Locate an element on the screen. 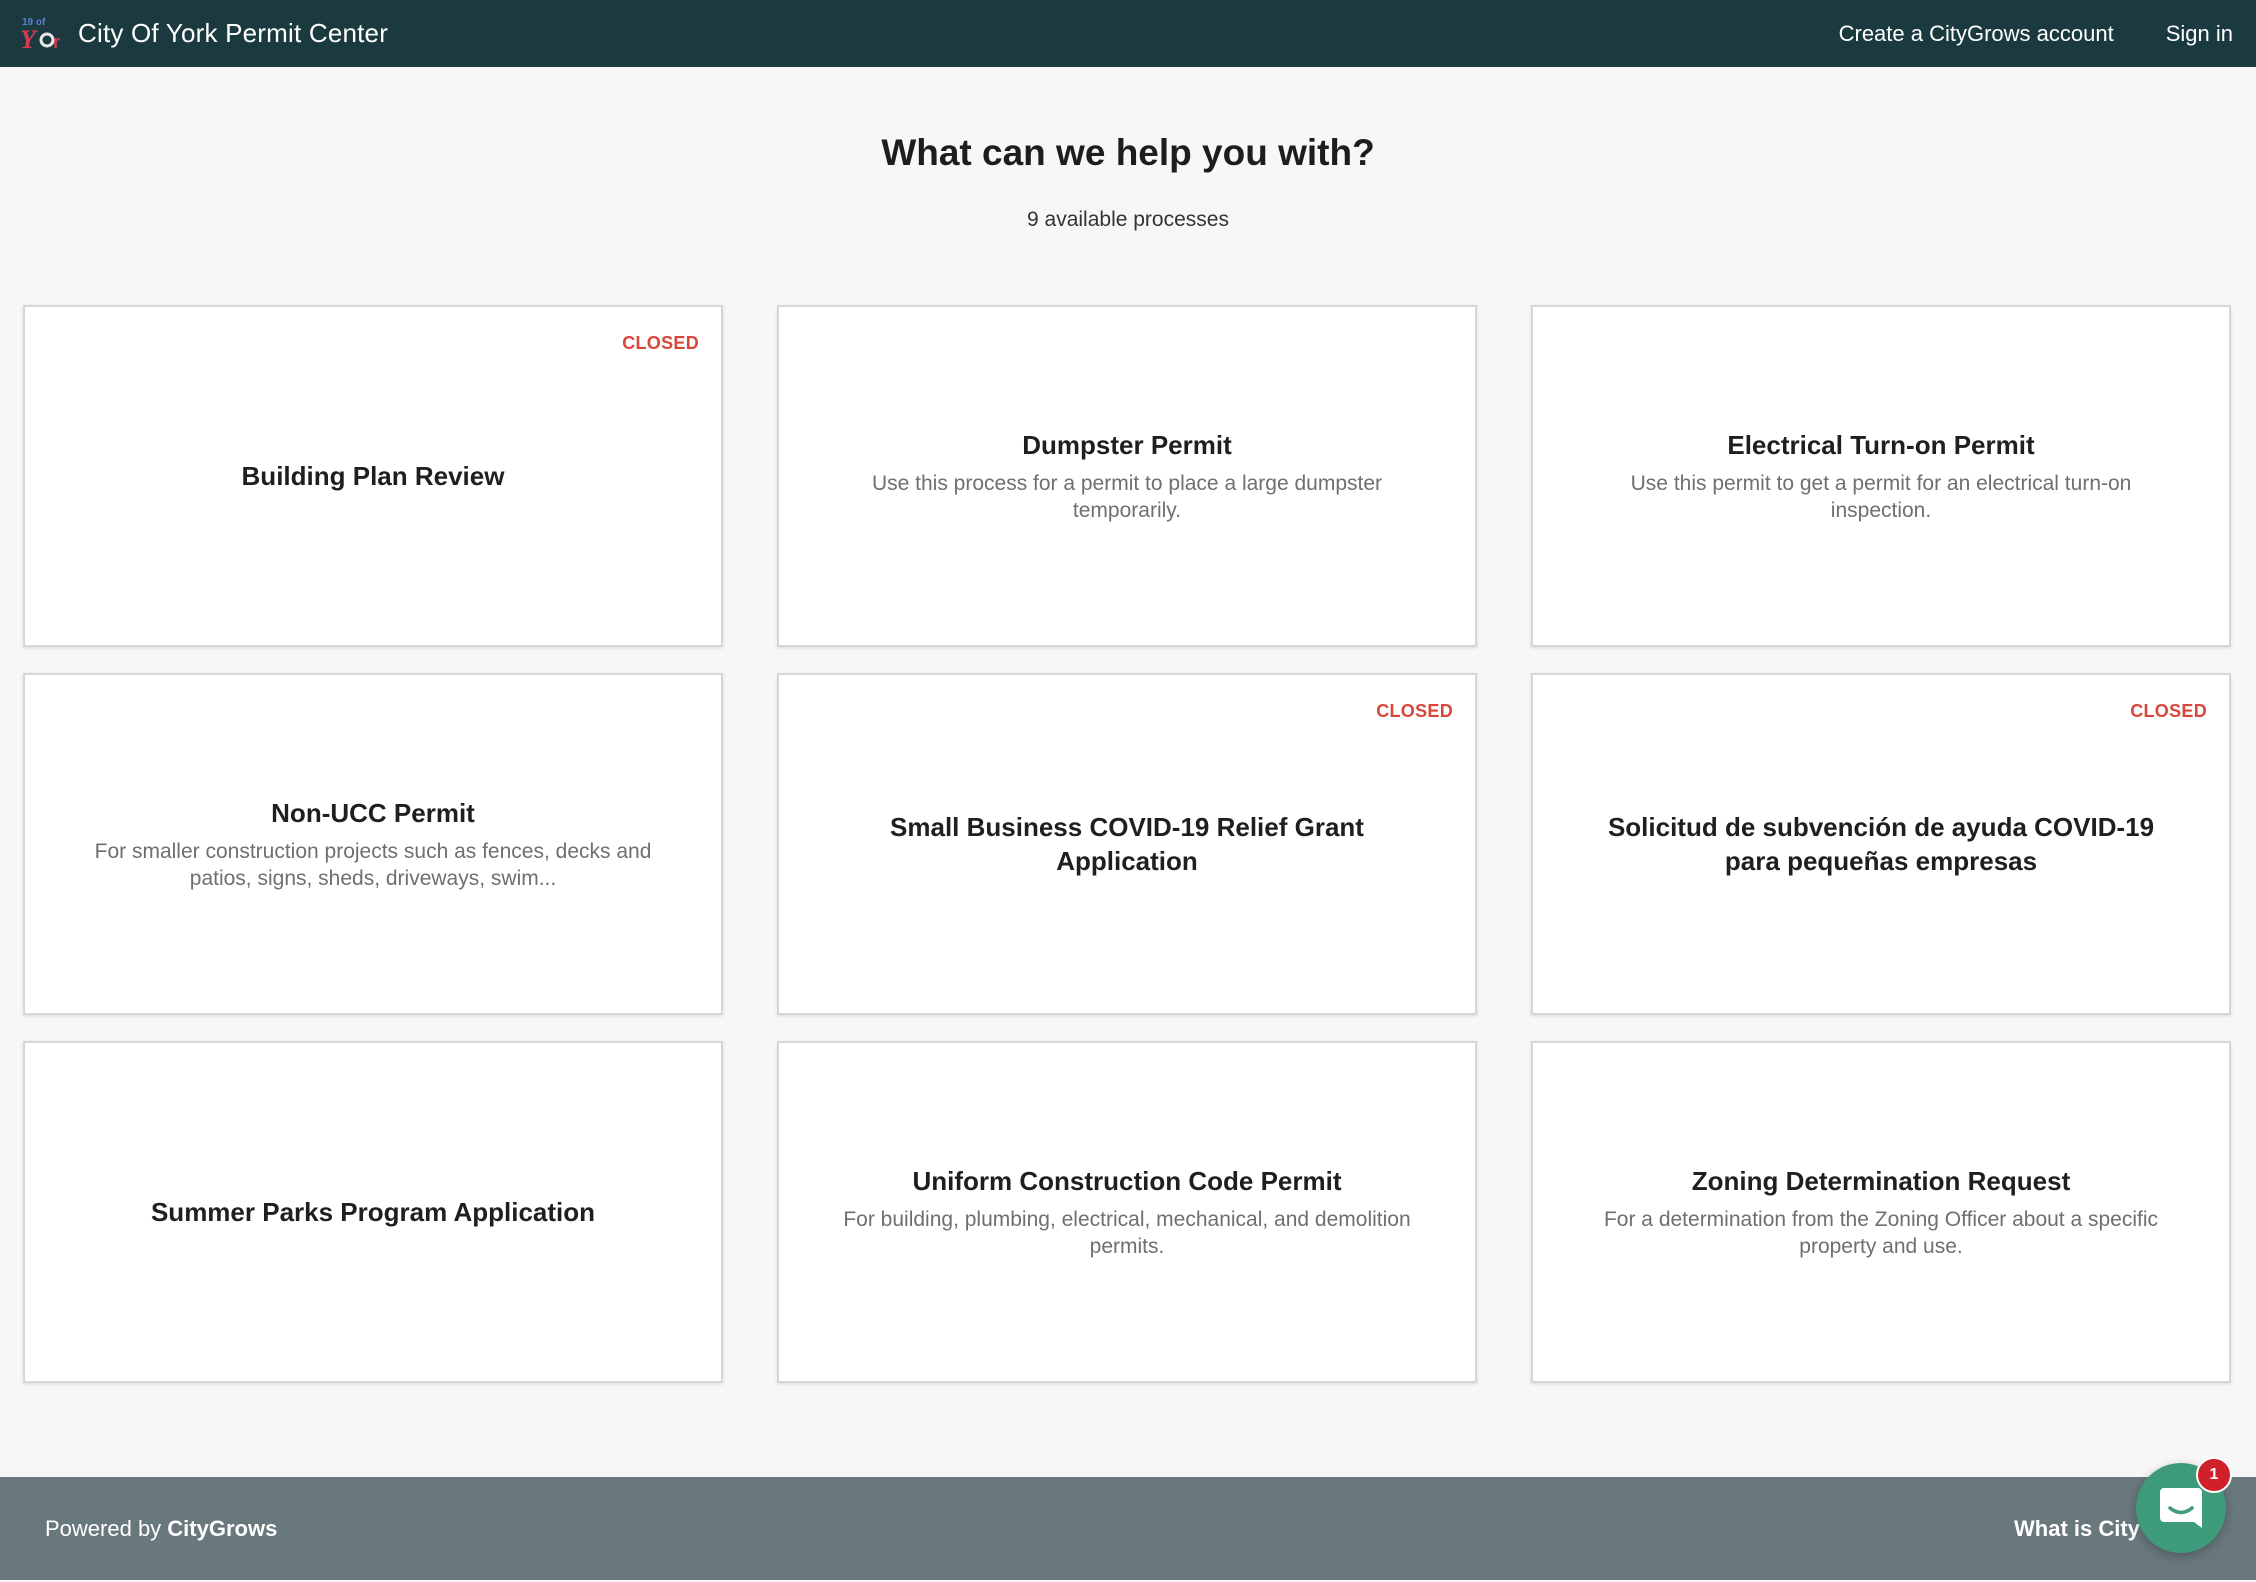 Image resolution: width=2256 pixels, height=1582 pixels. svg-text: r is located at coordinates (56, 42).